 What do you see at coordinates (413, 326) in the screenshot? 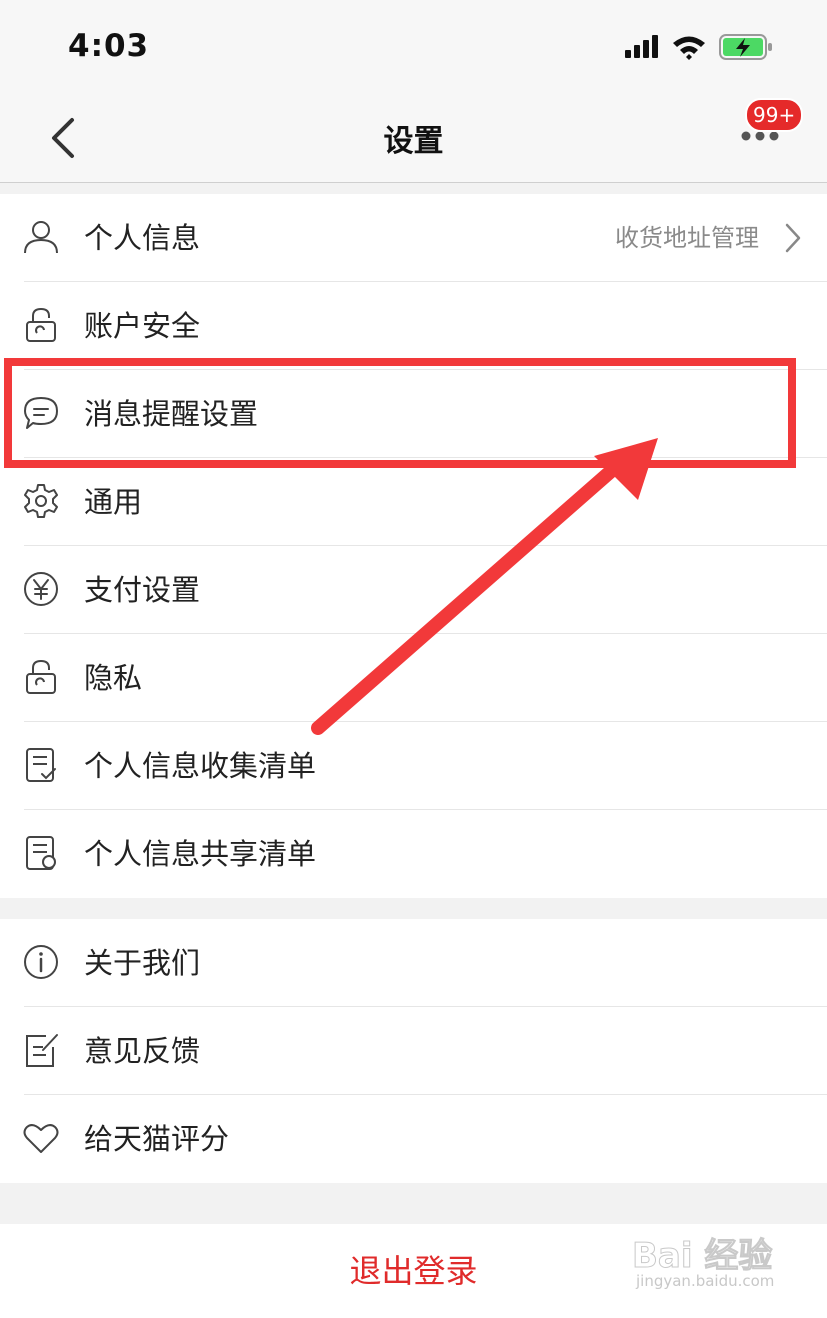
I see `row-account-security: 账户安全` at bounding box center [413, 326].